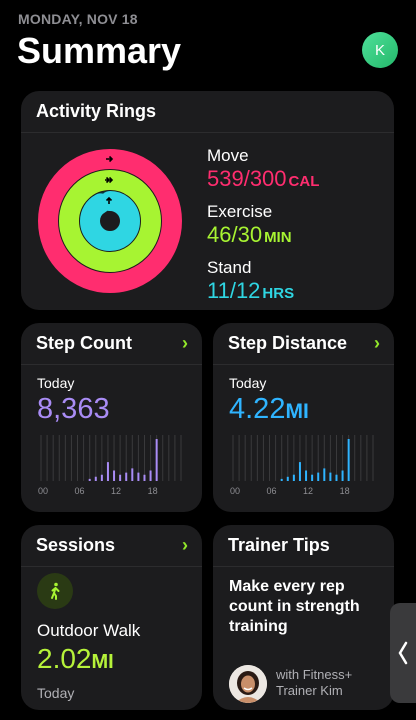 The height and width of the screenshot is (720, 416). I want to click on walking-figure-icon, so click(55, 591).